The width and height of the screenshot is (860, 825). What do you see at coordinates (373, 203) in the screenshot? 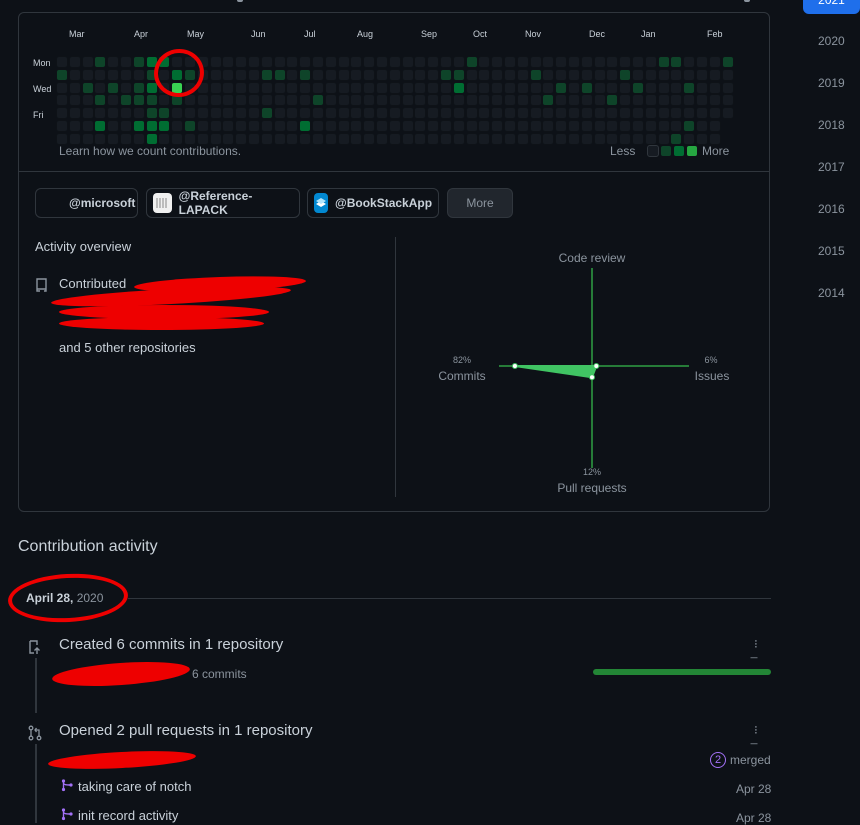
I see `org-chip-bookstackapp: @BookStackApp` at bounding box center [373, 203].